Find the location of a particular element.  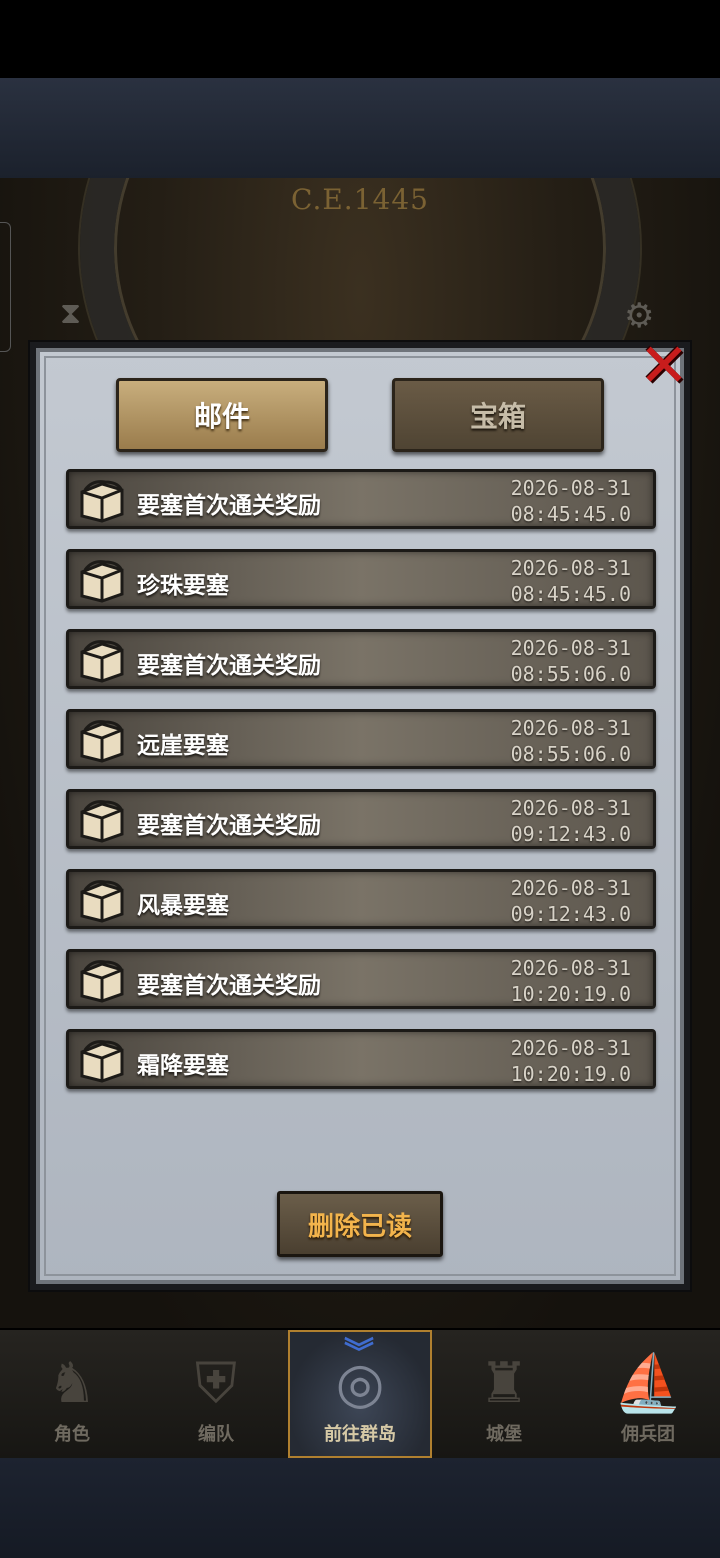

side-handle is located at coordinates (5, 287).